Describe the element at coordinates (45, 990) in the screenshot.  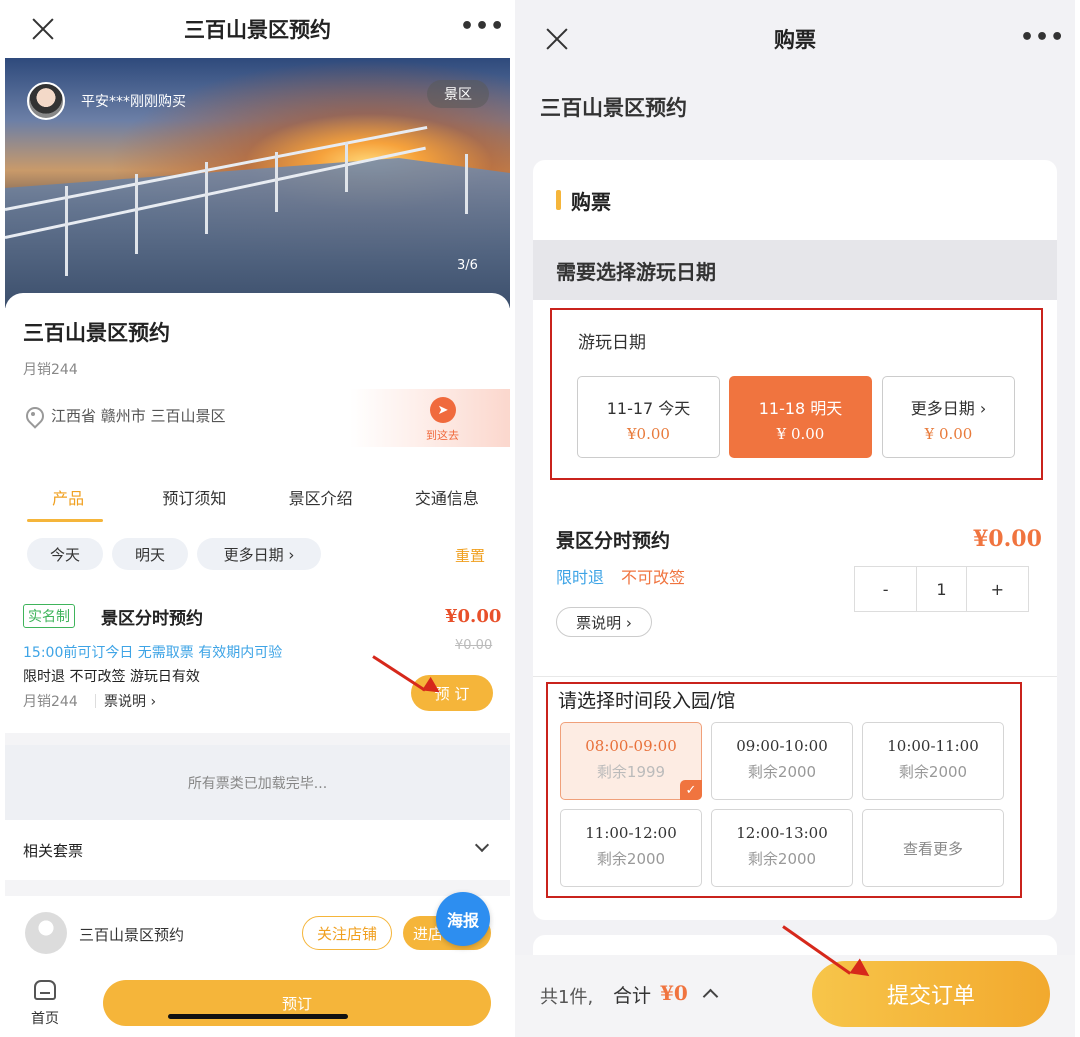
I see `home-icon` at that location.